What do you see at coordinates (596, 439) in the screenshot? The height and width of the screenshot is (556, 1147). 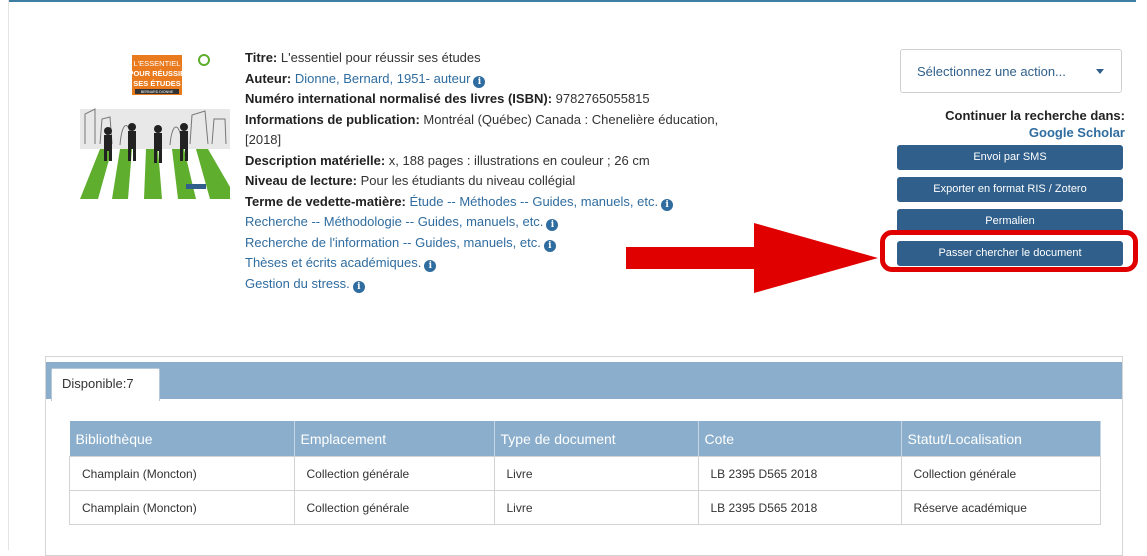 I see `col-header-type: Type de document` at bounding box center [596, 439].